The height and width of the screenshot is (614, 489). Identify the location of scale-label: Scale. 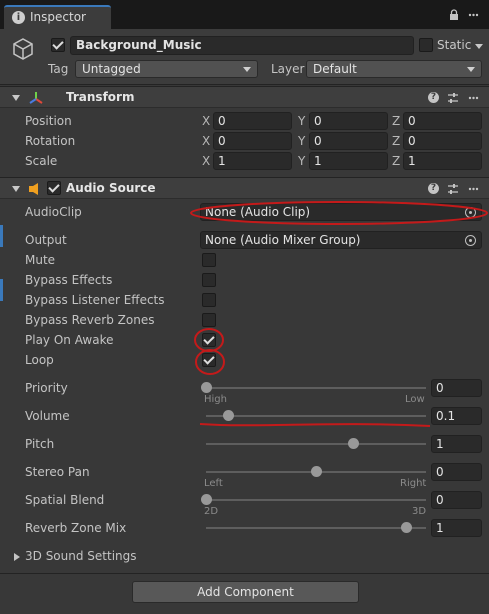
(41, 161).